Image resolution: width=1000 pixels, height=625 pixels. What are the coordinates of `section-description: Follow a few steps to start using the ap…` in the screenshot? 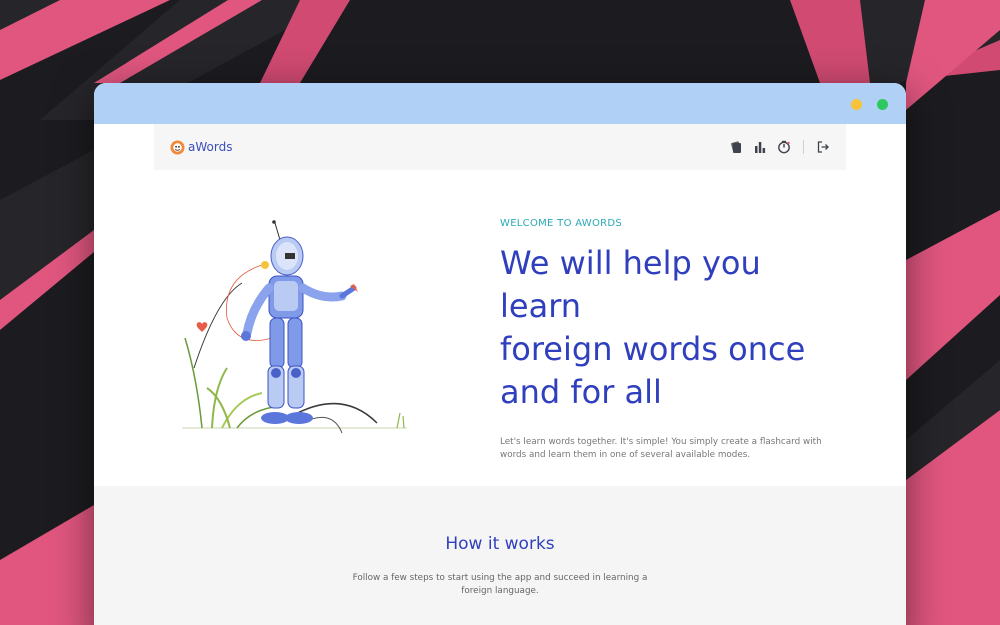 It's located at (500, 584).